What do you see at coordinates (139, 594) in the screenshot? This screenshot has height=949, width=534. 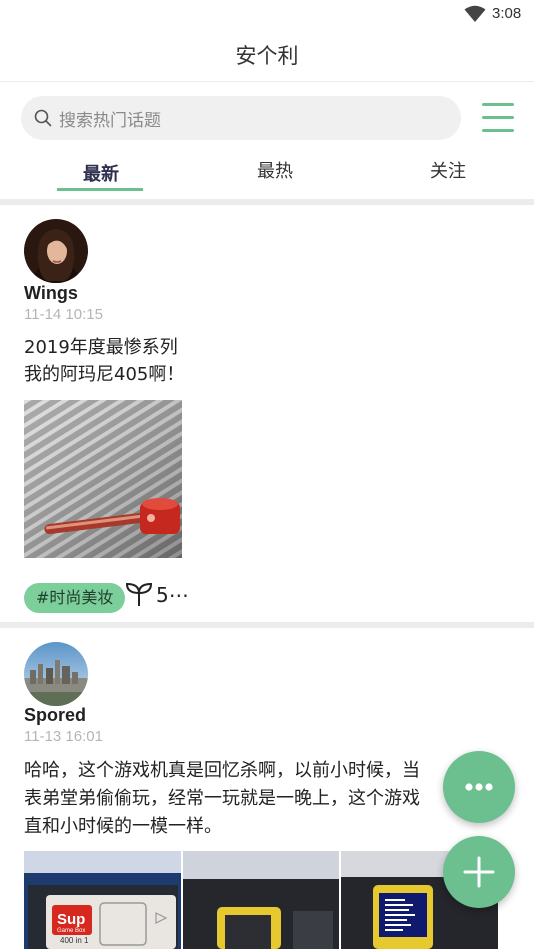 I see `sprout-icon` at bounding box center [139, 594].